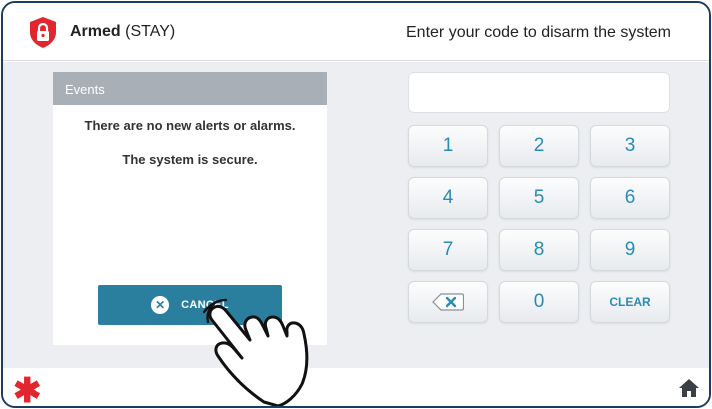 Image resolution: width=712 pixels, height=409 pixels. I want to click on pointer-hand-cursor-icon, so click(255, 352).